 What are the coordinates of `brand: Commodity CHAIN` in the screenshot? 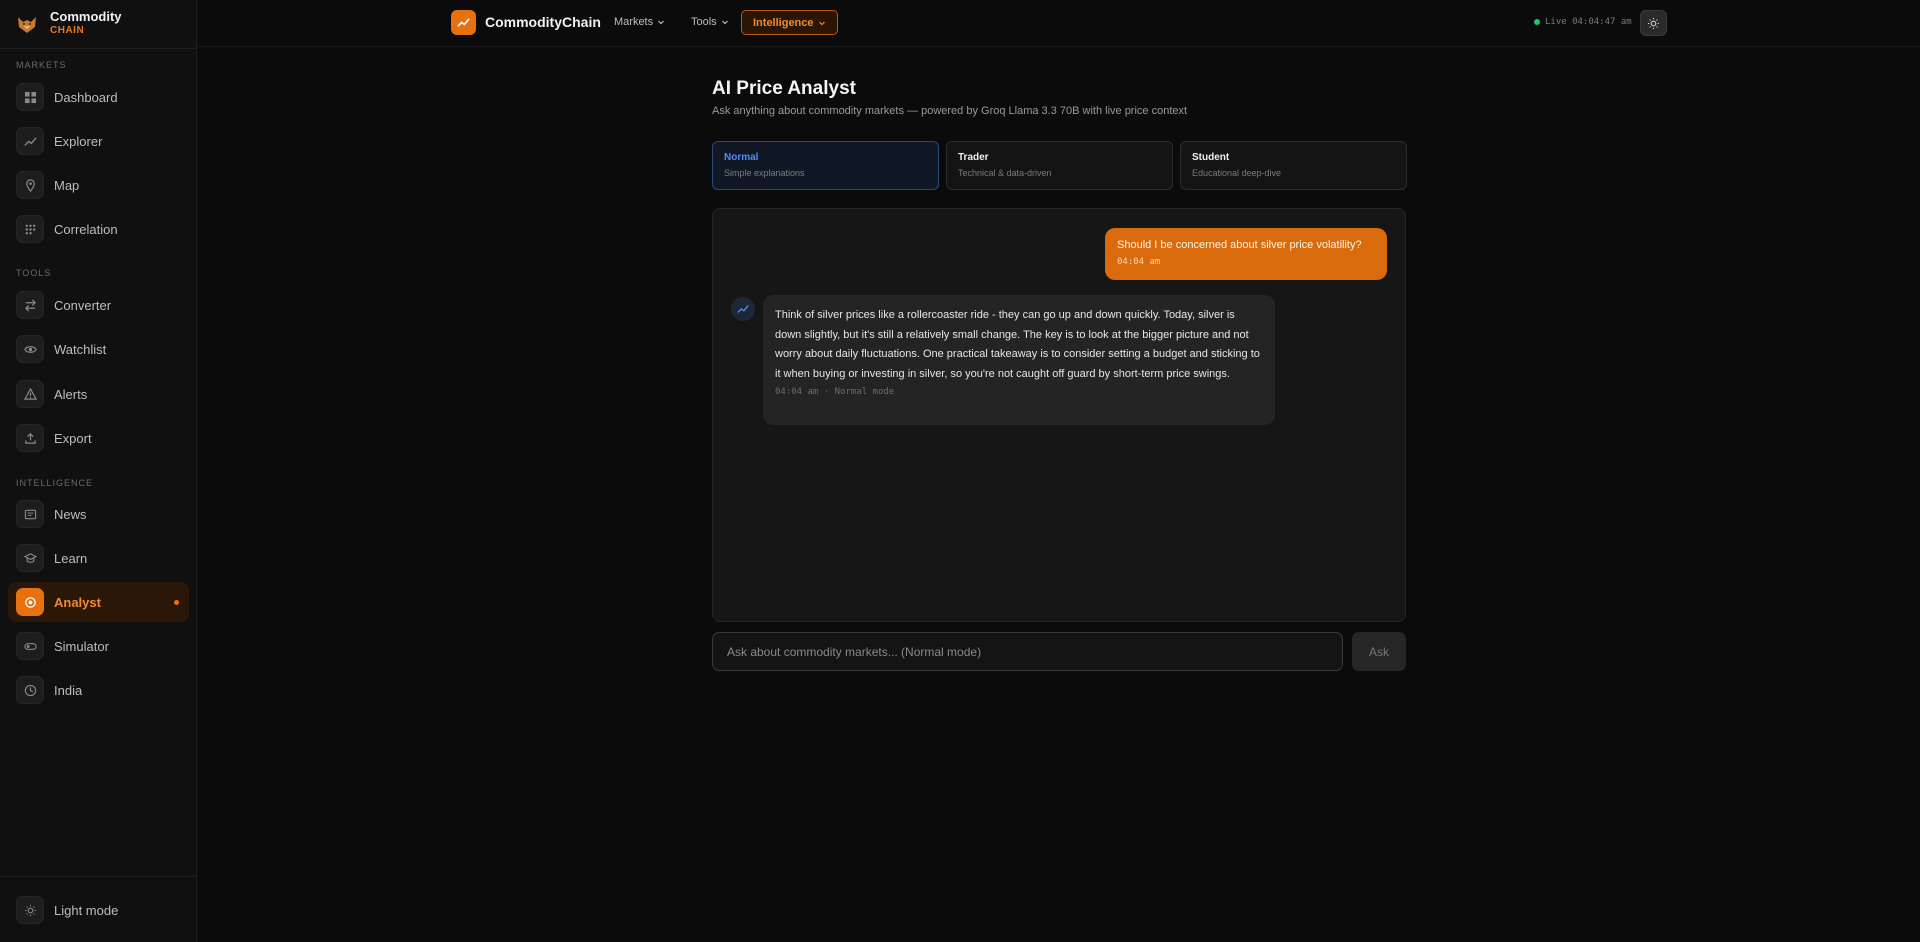 It's located at (98, 24).